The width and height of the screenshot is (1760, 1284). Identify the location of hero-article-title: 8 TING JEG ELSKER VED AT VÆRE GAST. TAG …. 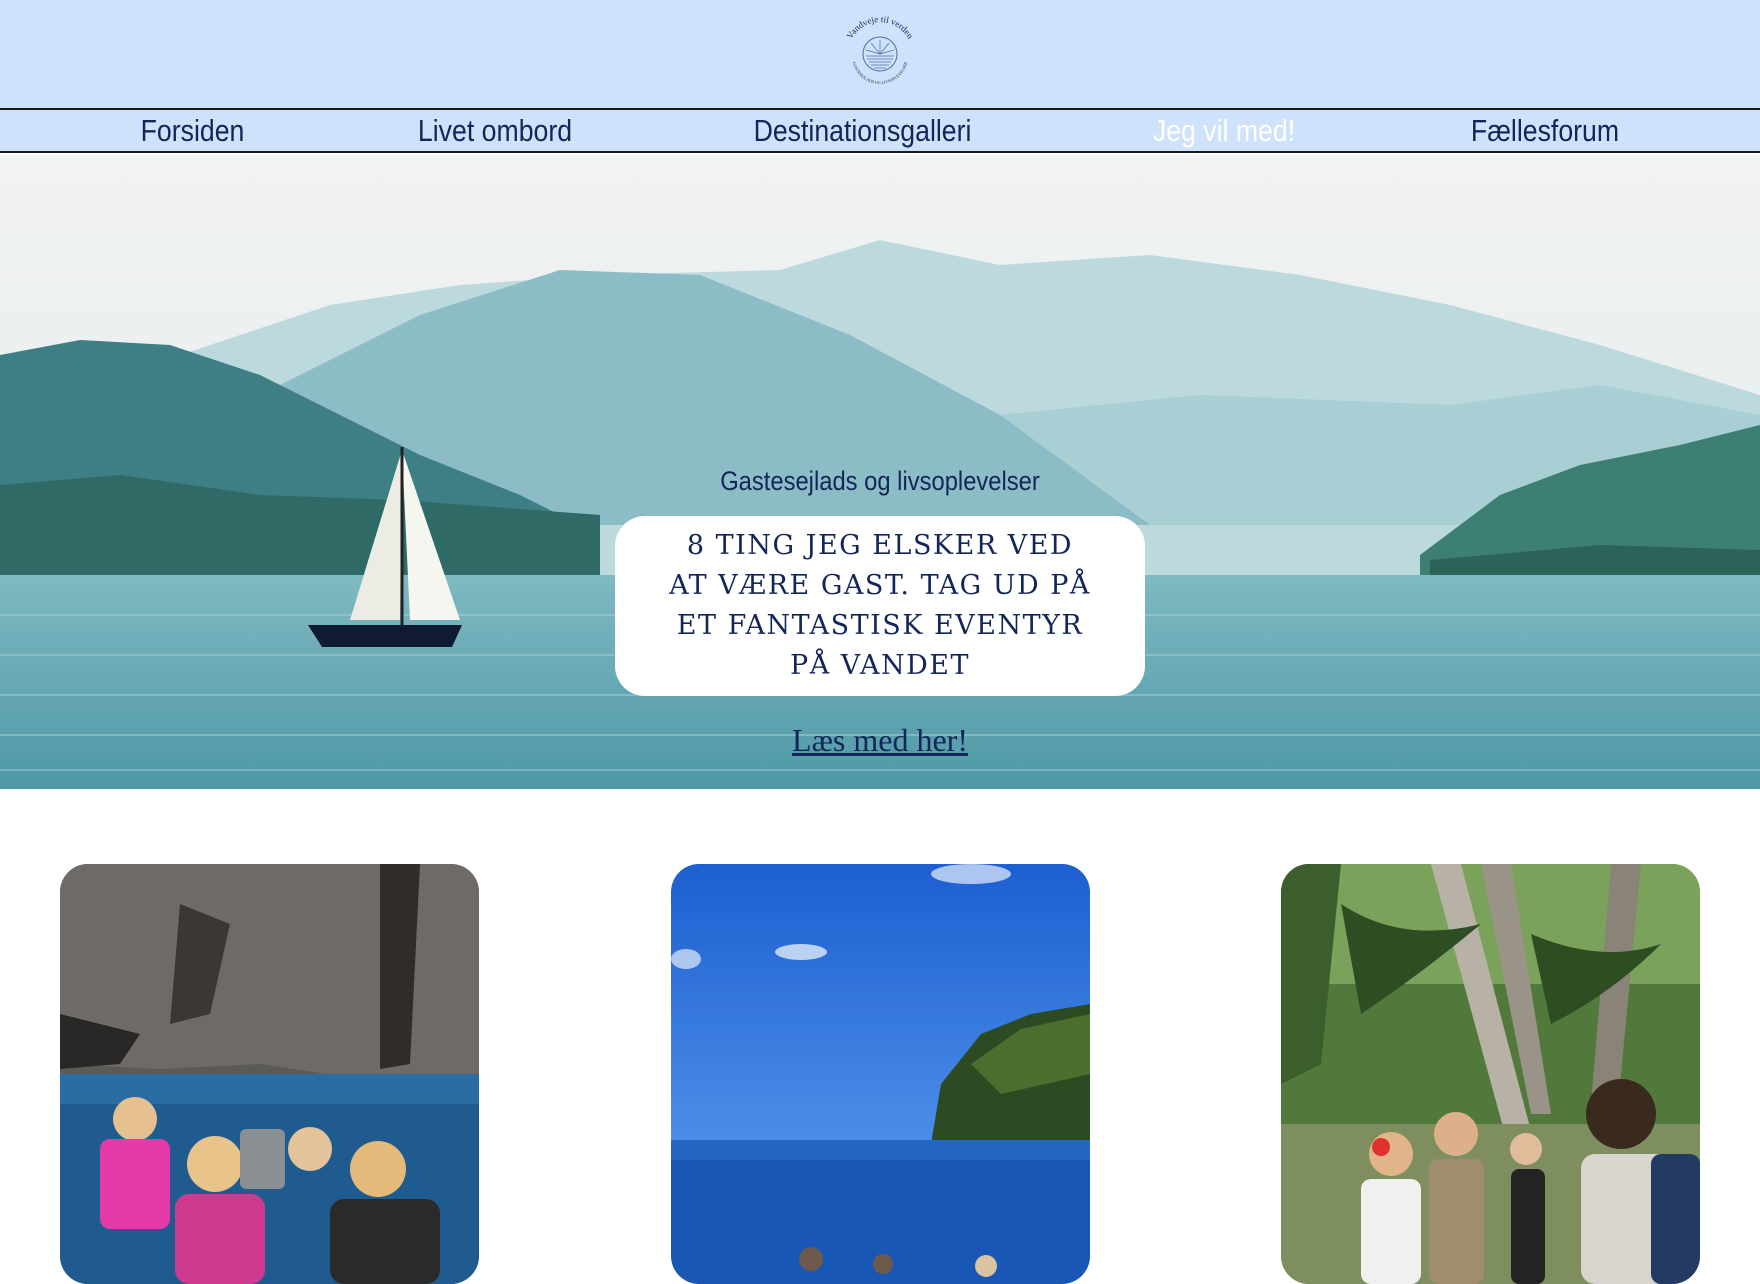
(880, 605).